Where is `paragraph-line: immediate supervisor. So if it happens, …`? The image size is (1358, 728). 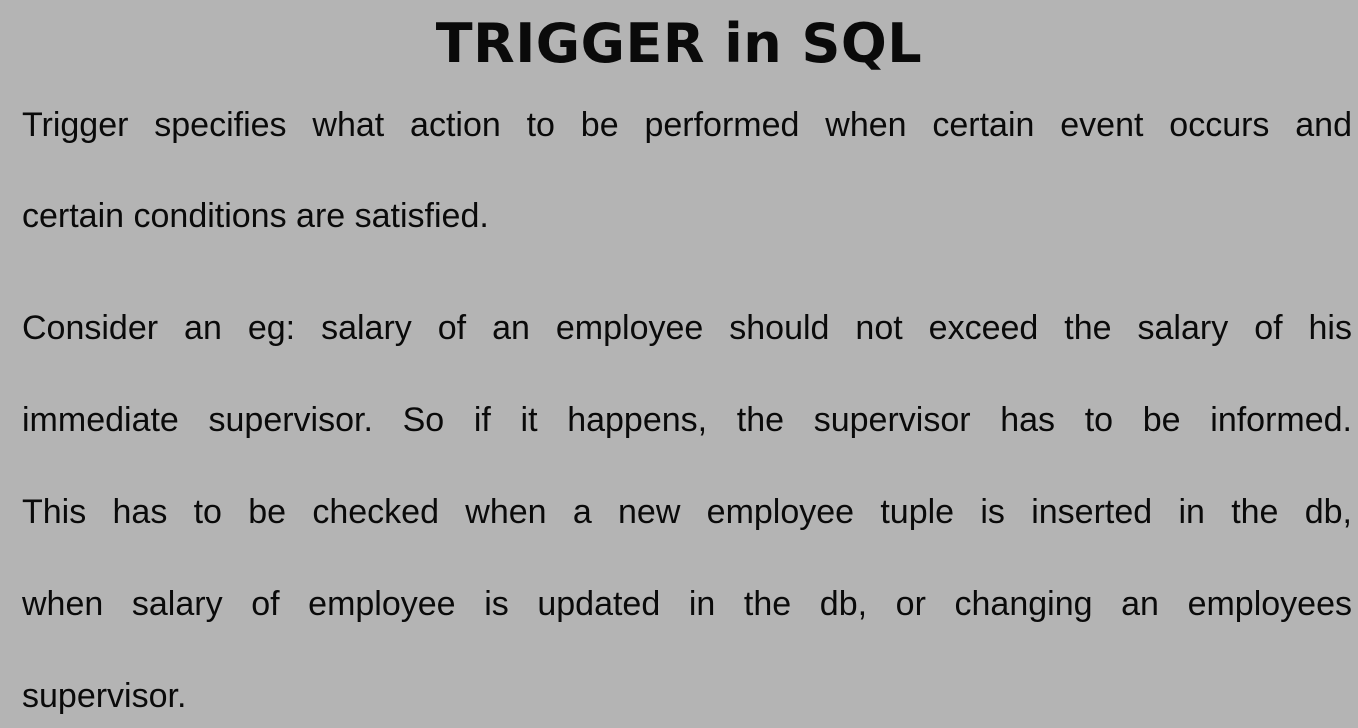 paragraph-line: immediate supervisor. So if it happens, … is located at coordinates (687, 420).